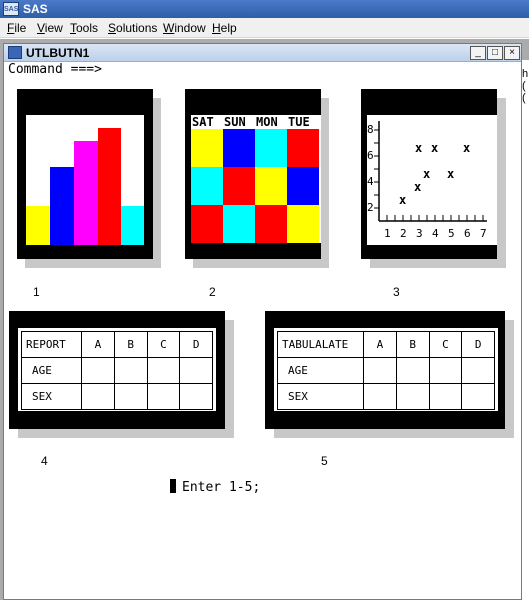 The image size is (529, 600). What do you see at coordinates (262, 53) in the screenshot?
I see `window-titlebar: UTLBUTN1 _ □ ×` at bounding box center [262, 53].